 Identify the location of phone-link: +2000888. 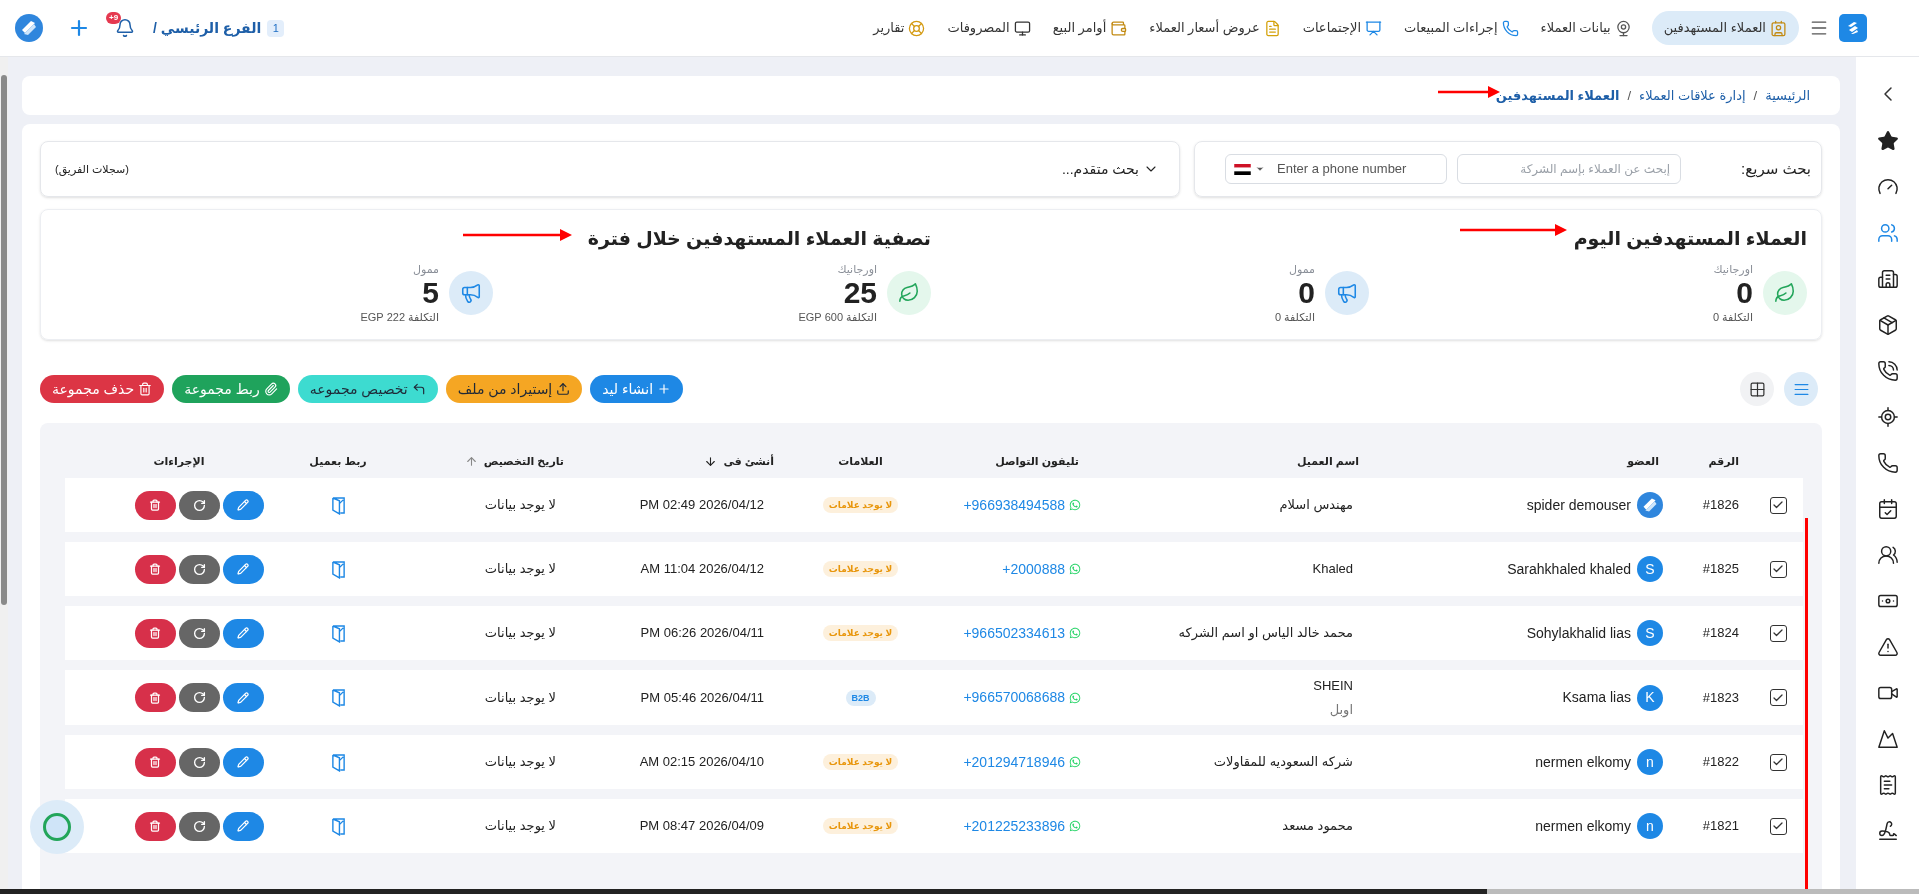
(1033, 569).